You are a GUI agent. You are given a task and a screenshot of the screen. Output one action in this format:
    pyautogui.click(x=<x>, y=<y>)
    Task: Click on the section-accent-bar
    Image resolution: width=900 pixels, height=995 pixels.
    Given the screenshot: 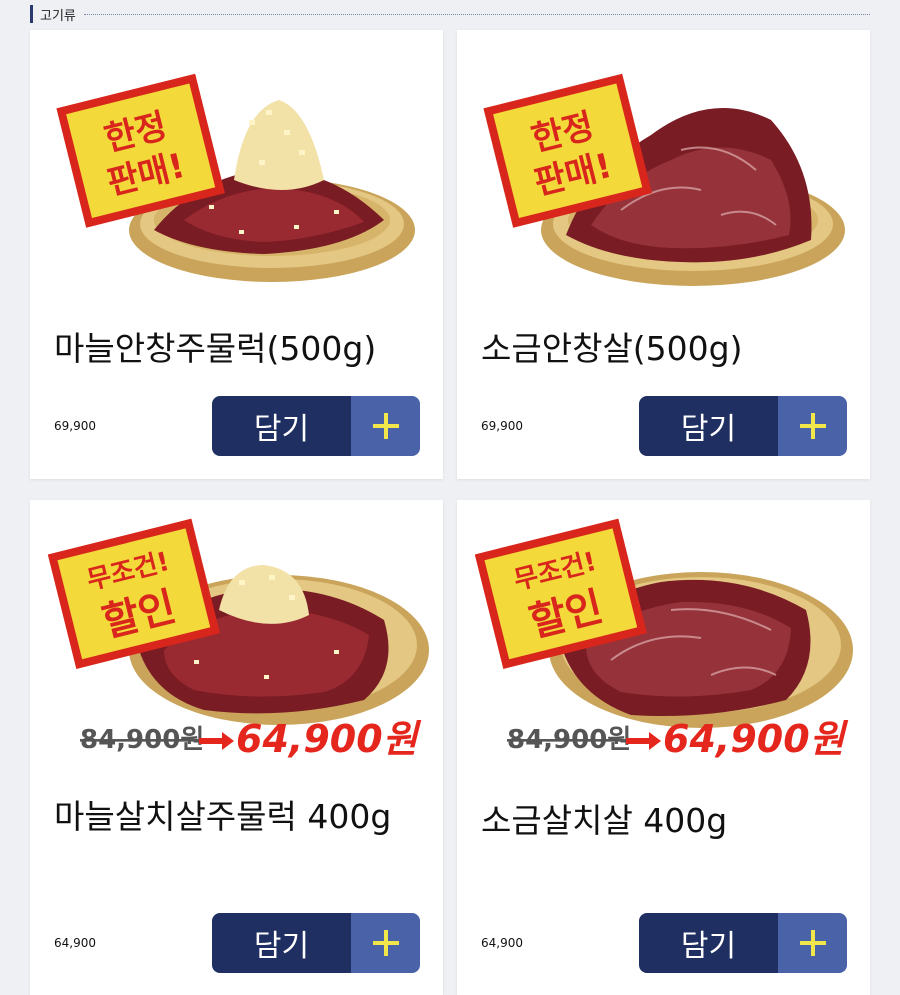 What is the action you would take?
    pyautogui.click(x=31, y=14)
    